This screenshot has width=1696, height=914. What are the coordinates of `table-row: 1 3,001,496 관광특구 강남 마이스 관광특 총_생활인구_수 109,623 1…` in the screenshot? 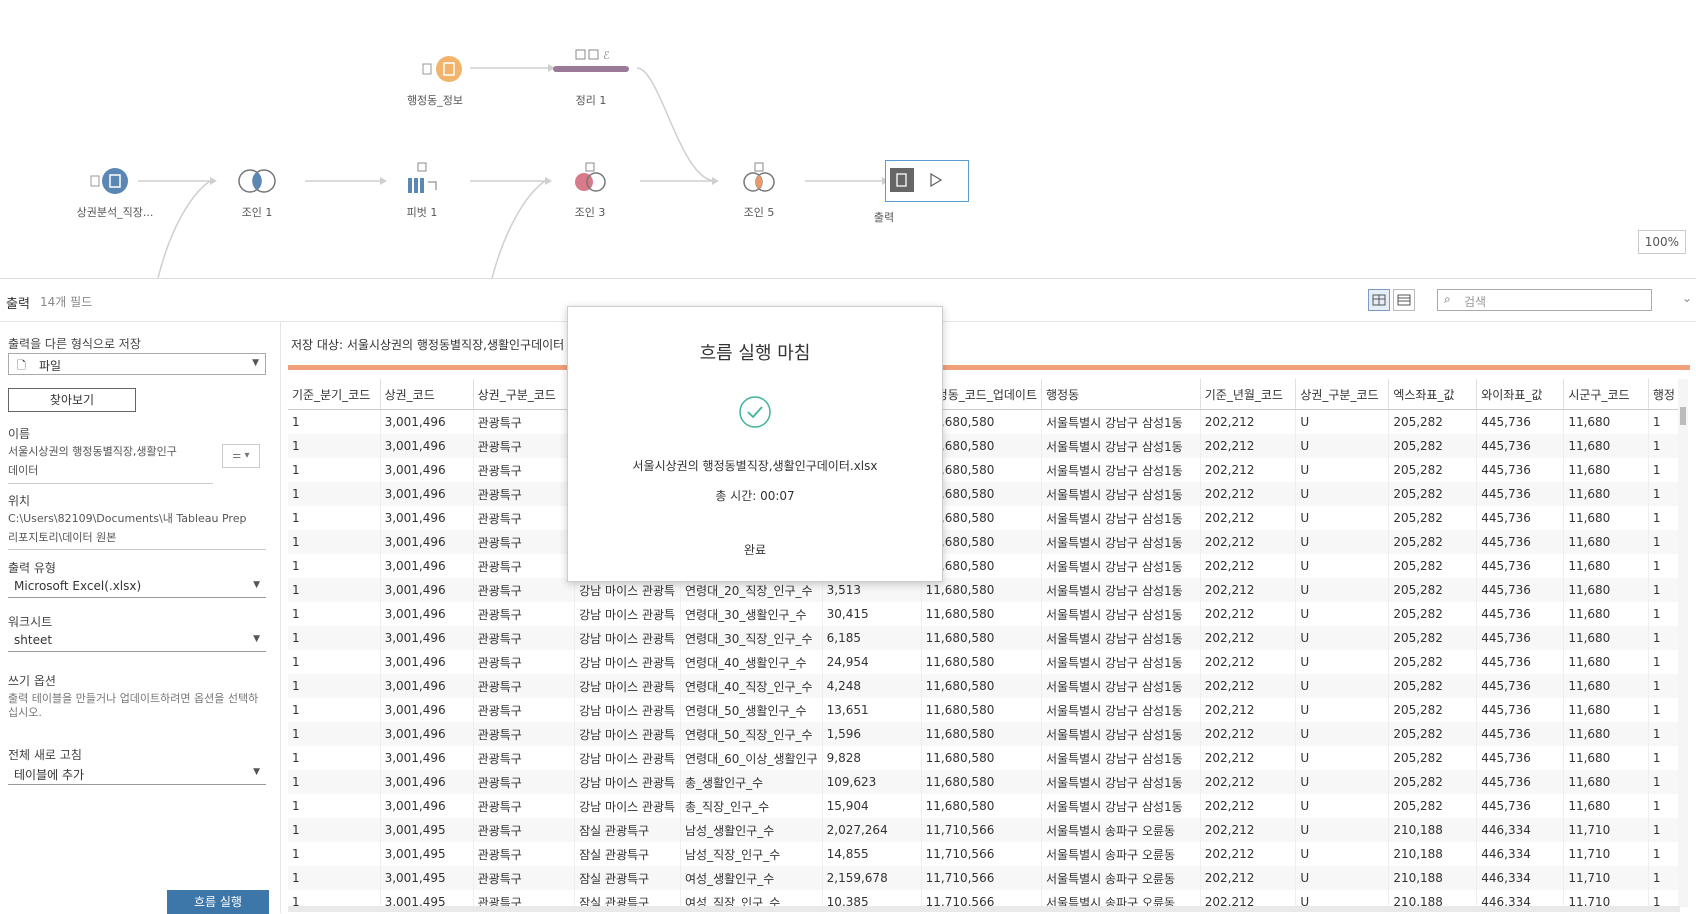 It's located at (984, 782).